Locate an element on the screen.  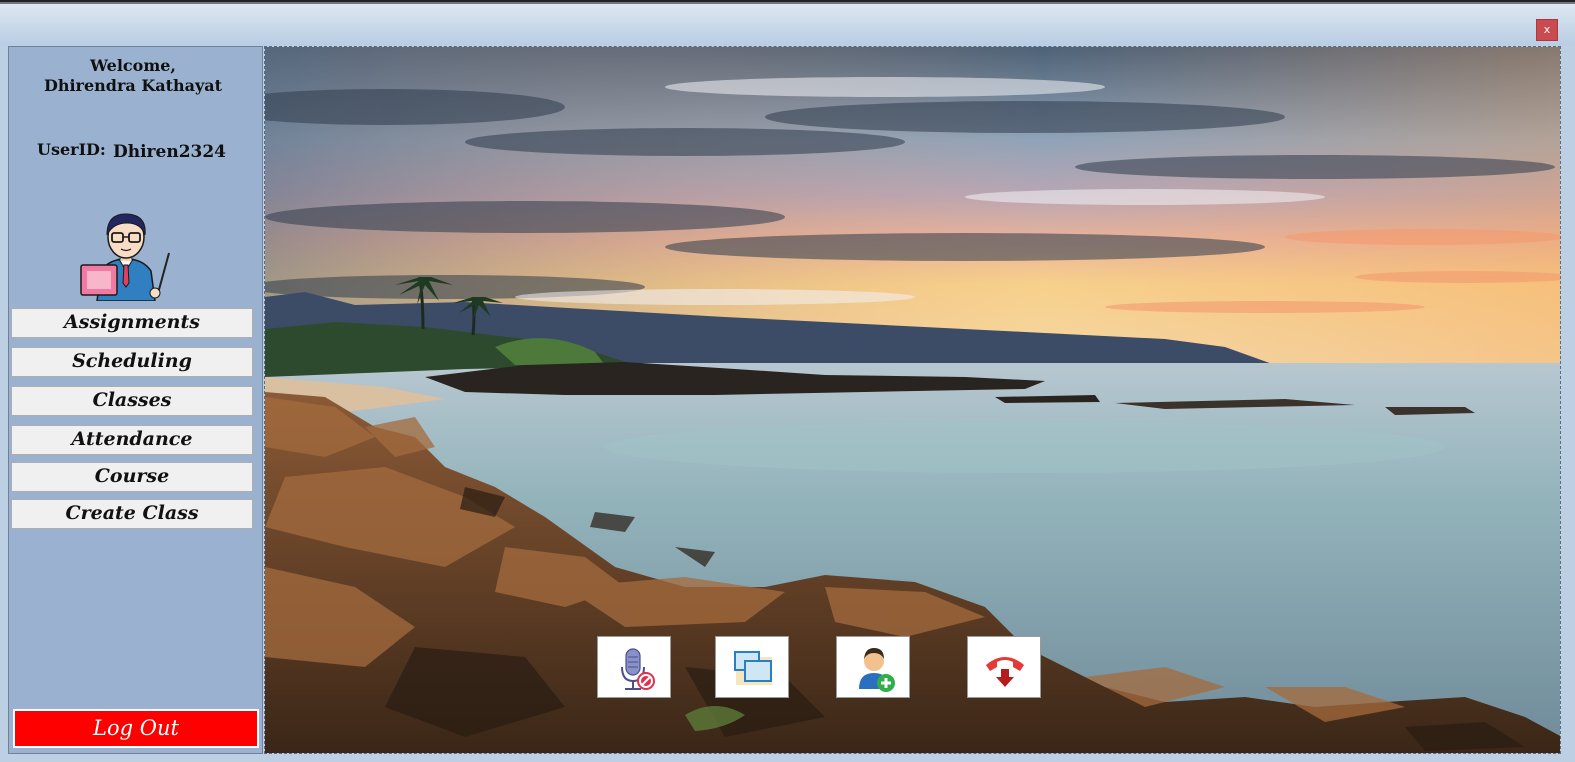
nav-button-assignments: Assignments is located at coordinates (132, 323).